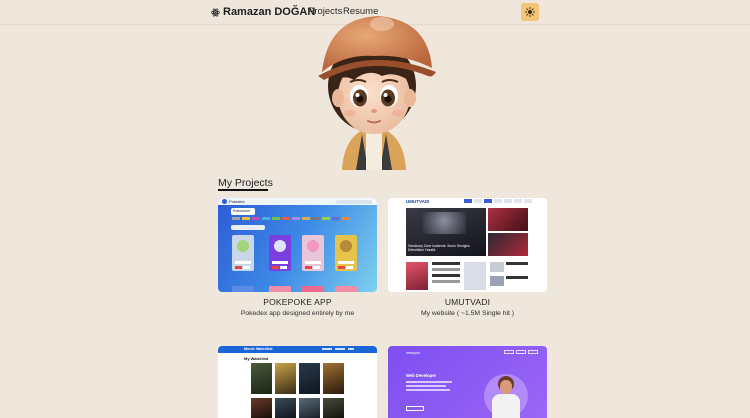 This screenshot has width=750, height=418. What do you see at coordinates (377, 93) in the screenshot?
I see `hero-avatar-image` at bounding box center [377, 93].